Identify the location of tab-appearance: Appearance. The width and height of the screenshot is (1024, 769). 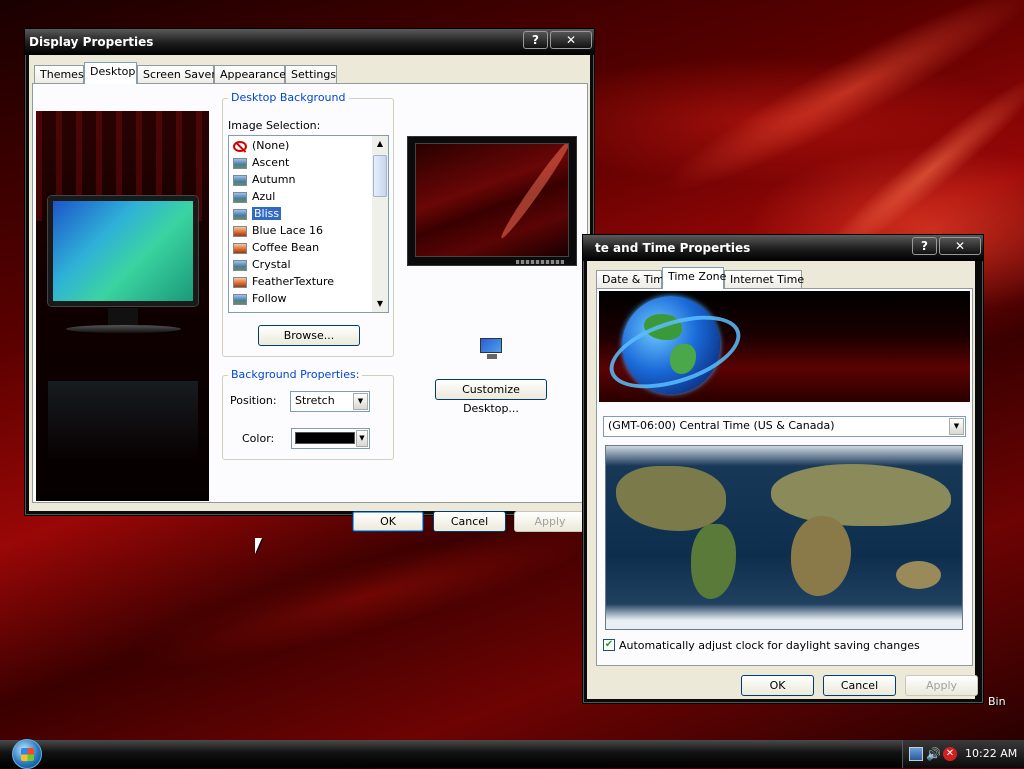
(250, 74).